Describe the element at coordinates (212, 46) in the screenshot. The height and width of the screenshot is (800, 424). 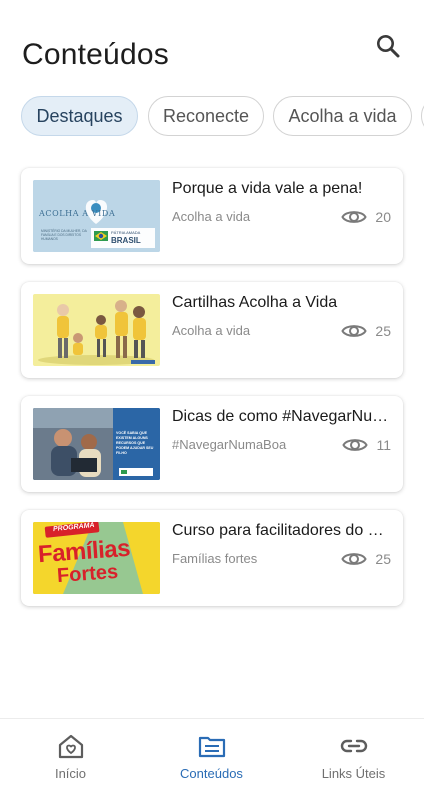
I see `app-header: Conteúdos` at that location.